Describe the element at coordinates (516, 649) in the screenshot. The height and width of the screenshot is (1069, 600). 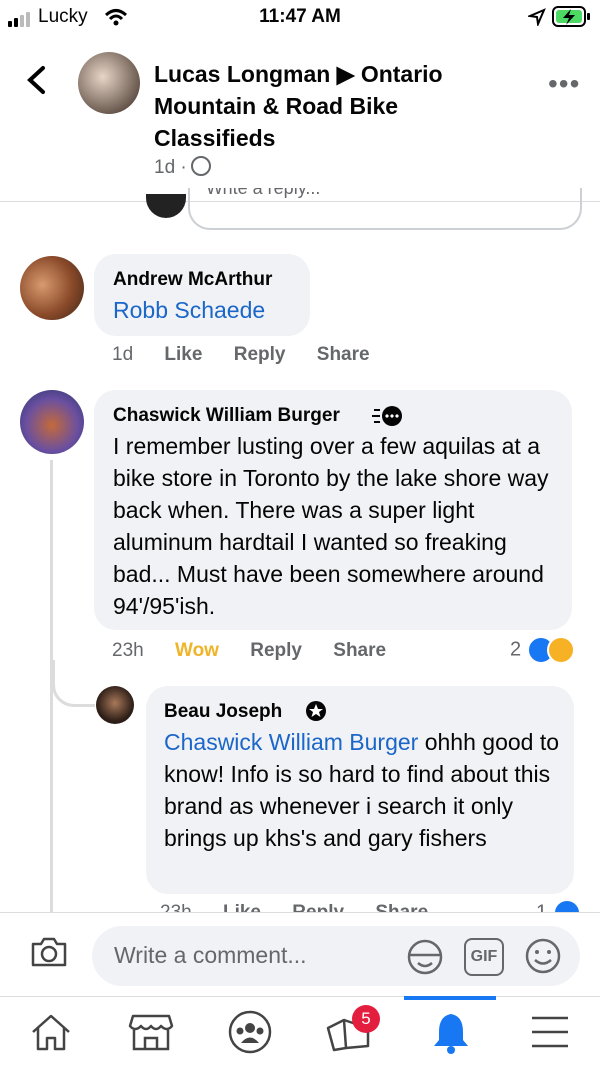
I see `reaction-count: 2` at that location.